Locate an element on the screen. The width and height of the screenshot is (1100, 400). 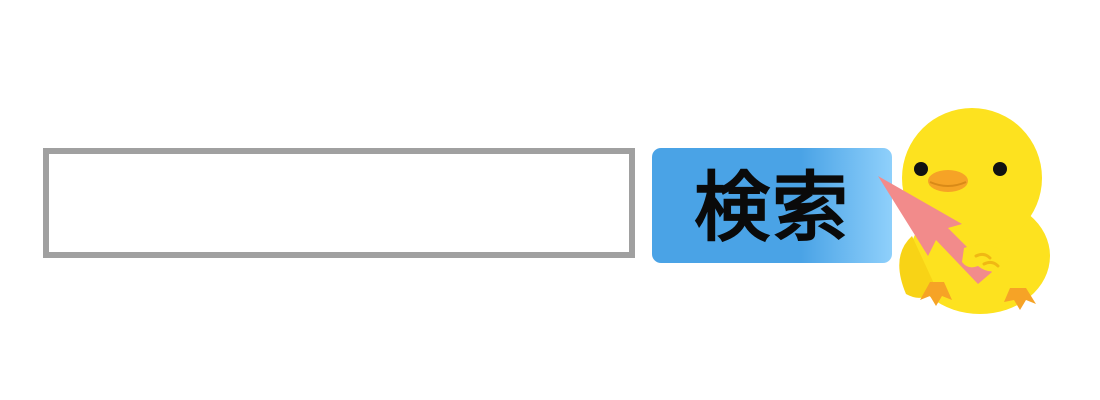
search-input is located at coordinates (339, 203).